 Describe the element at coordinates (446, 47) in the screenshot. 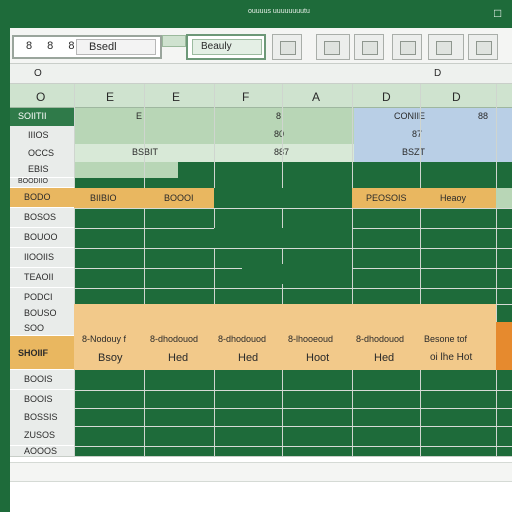

I see `ribbon-filter-icon` at that location.